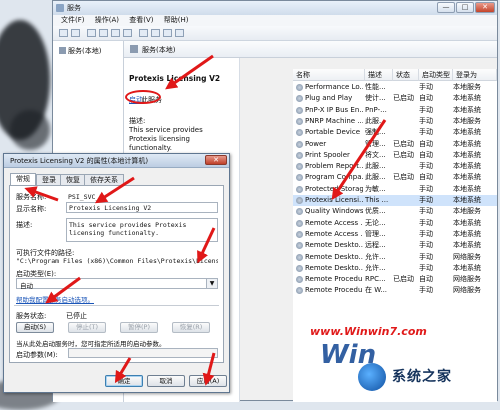 The image size is (500, 410). I want to click on toolbar, so click(275, 33).